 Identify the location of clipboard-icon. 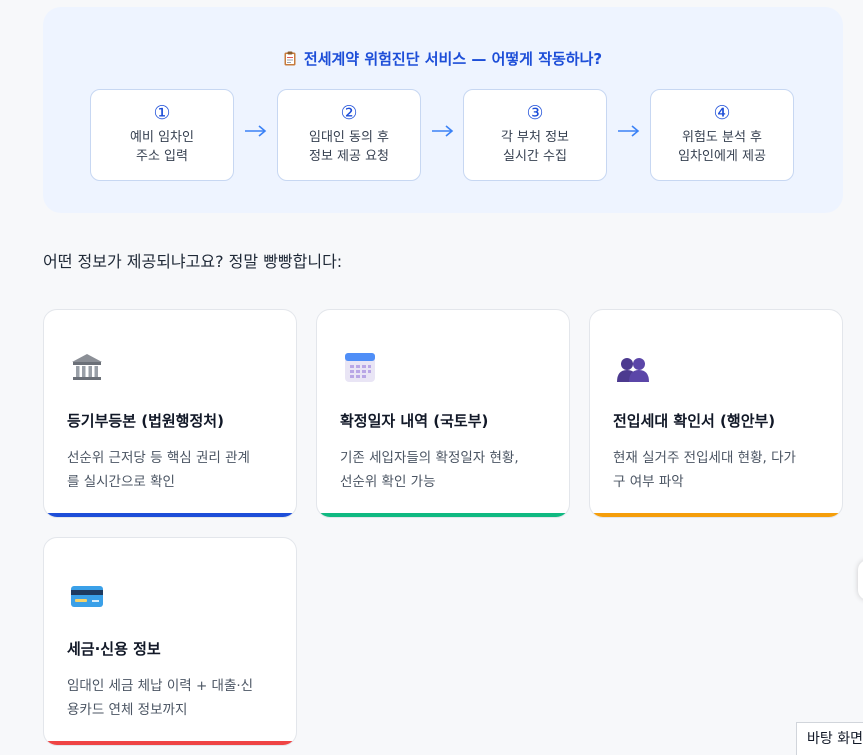
(290, 58).